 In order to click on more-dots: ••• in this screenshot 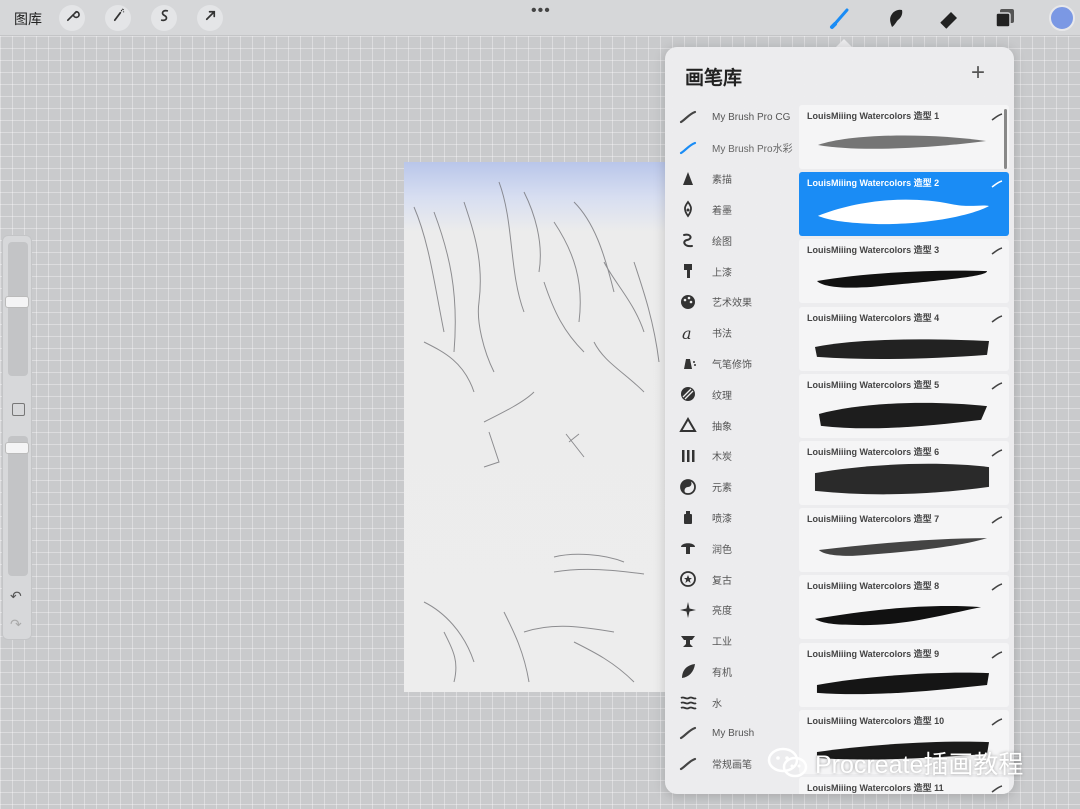, I will do `click(541, 11)`.